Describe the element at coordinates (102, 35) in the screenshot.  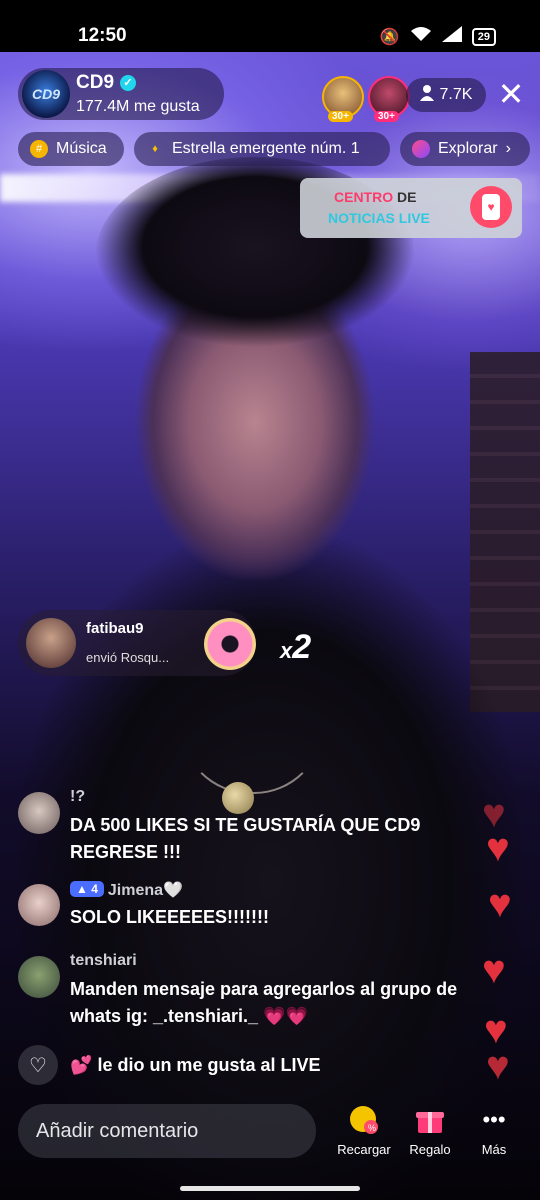
I see `status-time: 12:50` at that location.